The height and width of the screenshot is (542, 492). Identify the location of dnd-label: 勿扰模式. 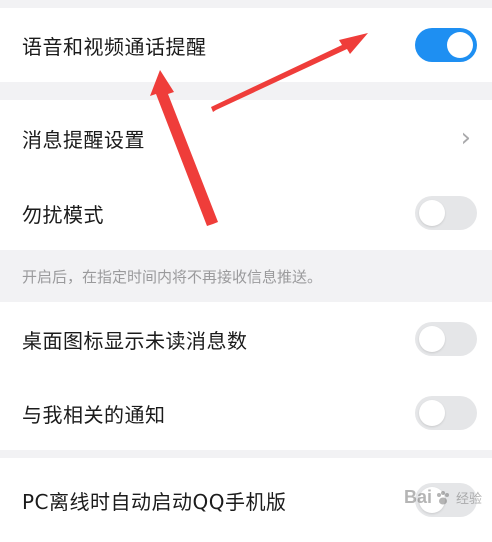
(63, 214).